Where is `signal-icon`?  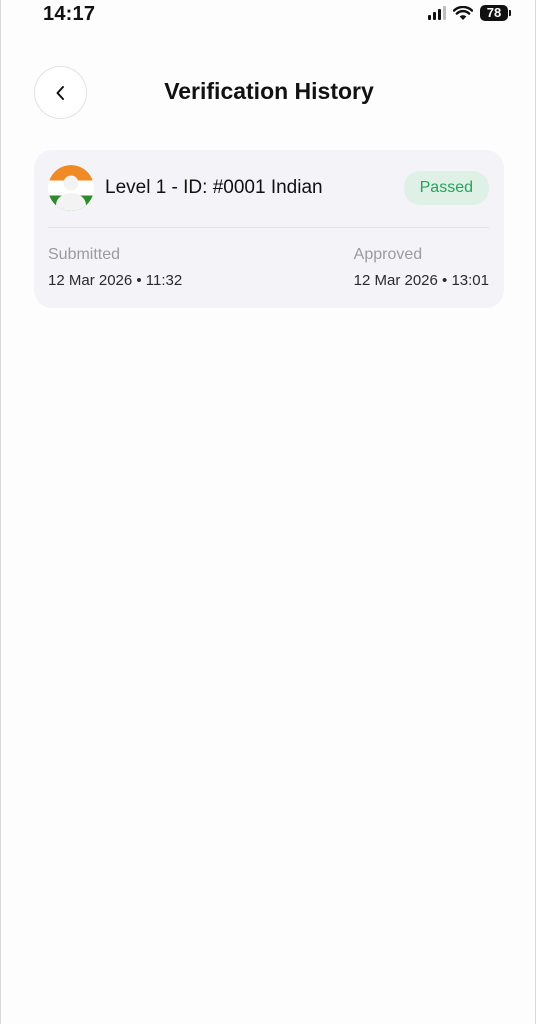
signal-icon is located at coordinates (437, 13).